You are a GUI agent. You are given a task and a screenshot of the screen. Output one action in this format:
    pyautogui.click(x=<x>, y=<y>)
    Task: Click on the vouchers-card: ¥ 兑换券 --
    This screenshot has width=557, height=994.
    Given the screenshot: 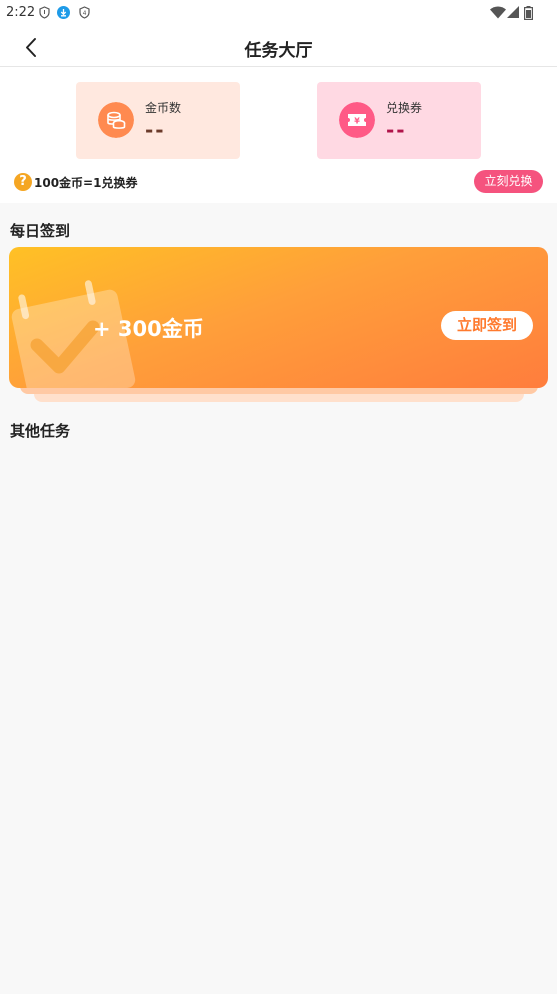 What is the action you would take?
    pyautogui.click(x=399, y=120)
    